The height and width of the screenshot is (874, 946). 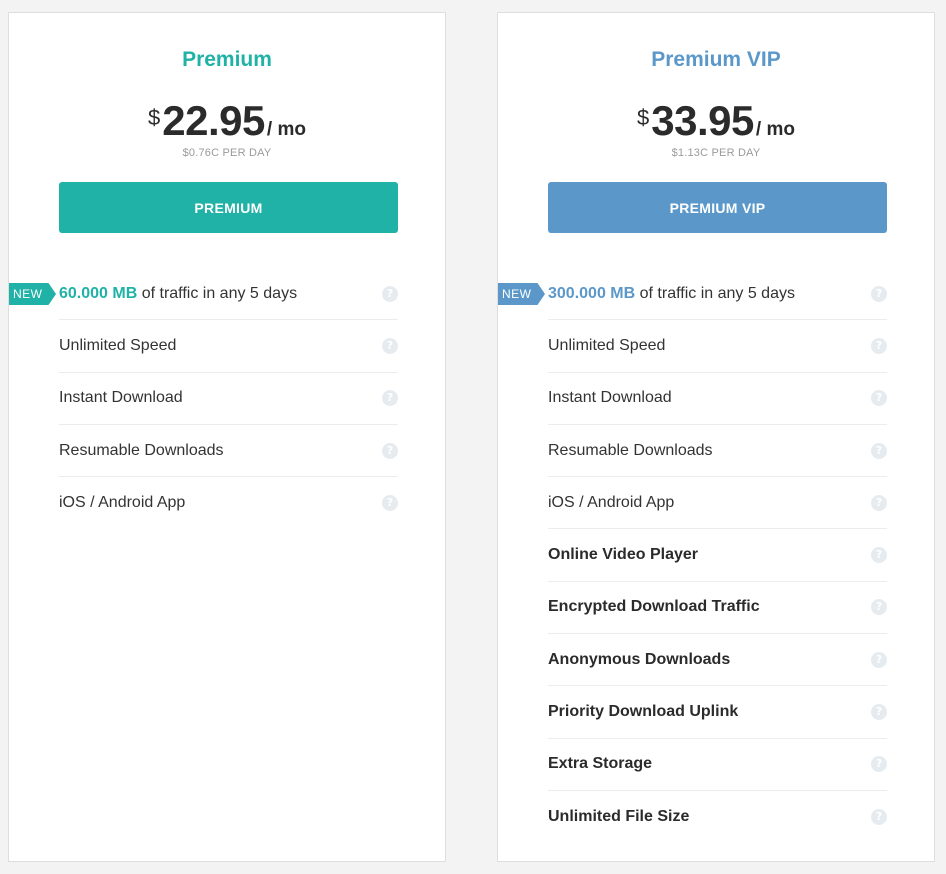 I want to click on feature-label: Online Video Player, so click(x=623, y=555).